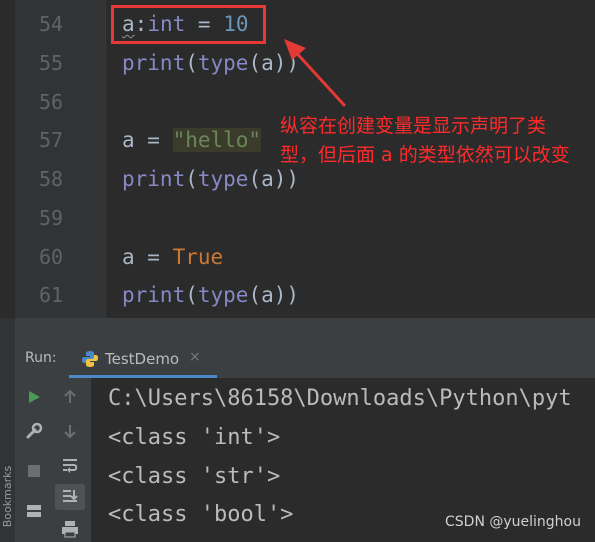 This screenshot has width=595, height=542. What do you see at coordinates (425, 155) in the screenshot?
I see `annotation-line: 型，但后面 a 的类型依然可以改变` at bounding box center [425, 155].